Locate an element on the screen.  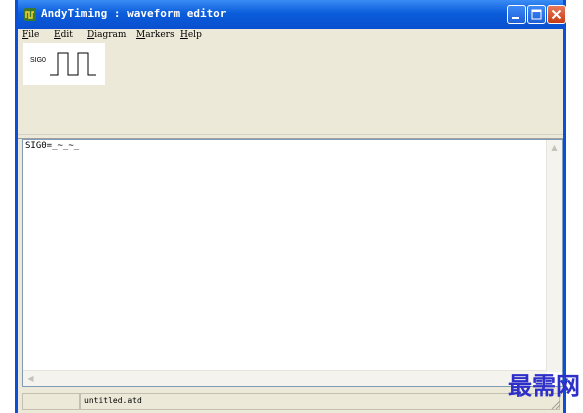
waveform-canvas: SIG0 is located at coordinates (64, 64).